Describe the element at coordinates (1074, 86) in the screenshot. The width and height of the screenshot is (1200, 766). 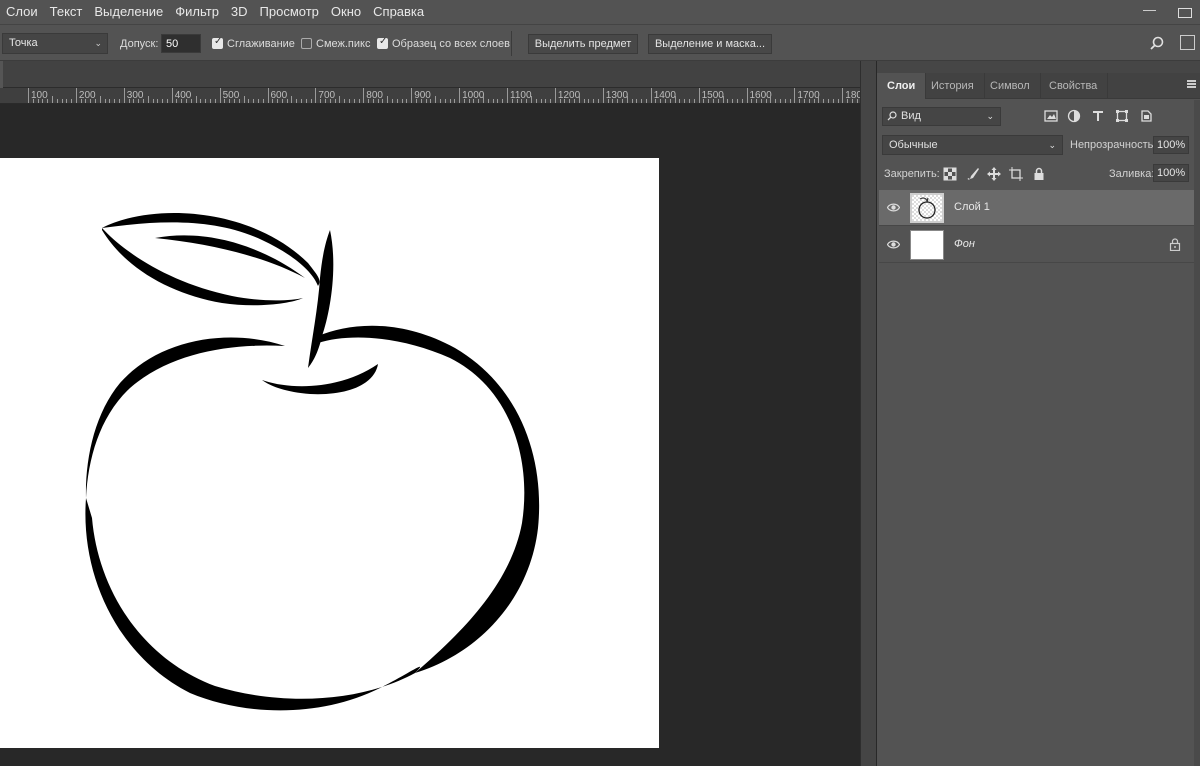
I see `tab-properties: Свойства` at that location.